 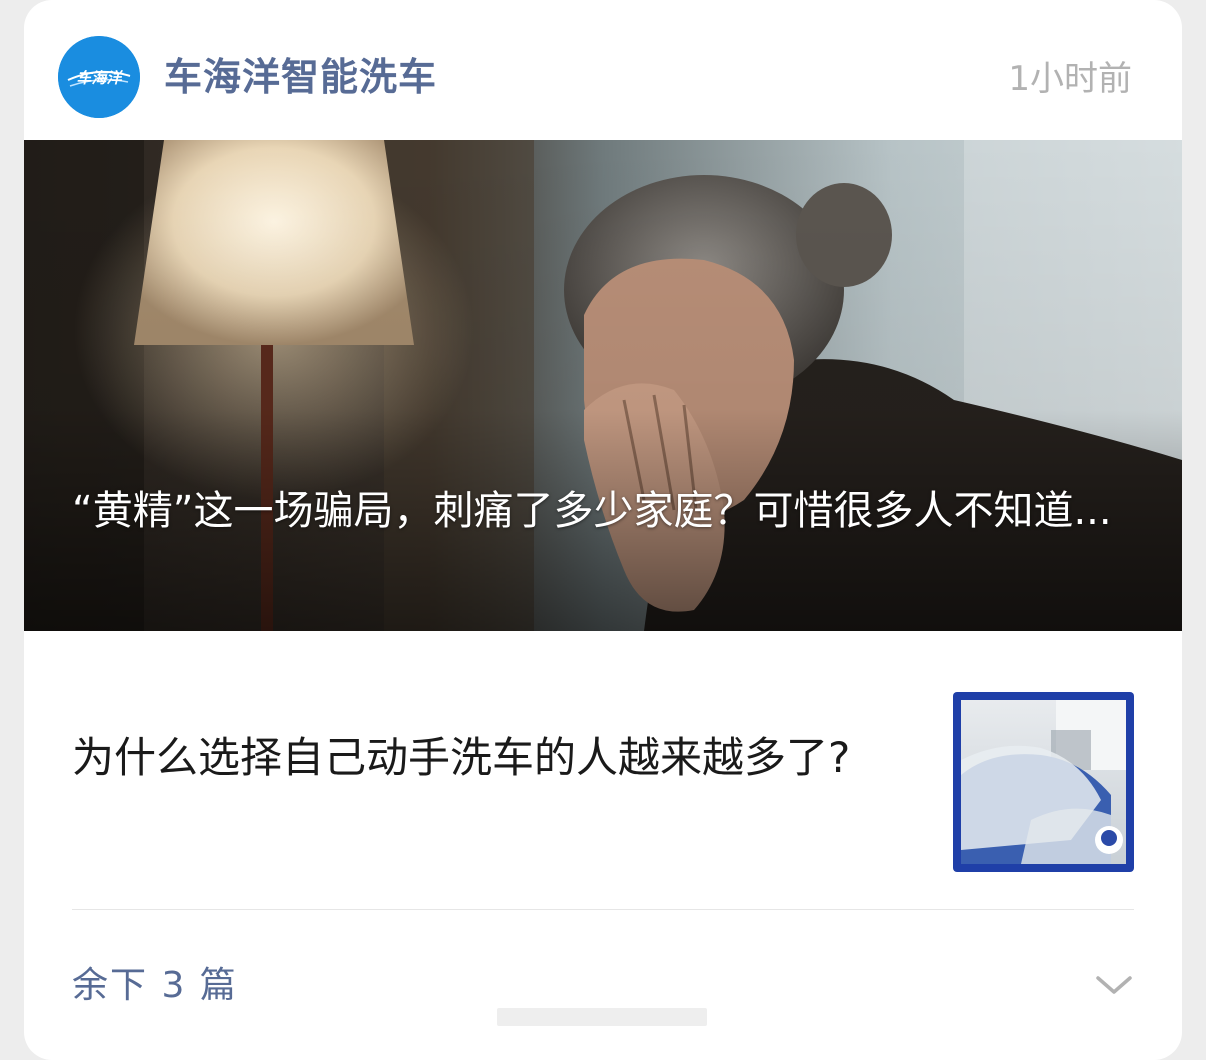 I want to click on account-avatar: 车海洋, so click(x=99, y=77).